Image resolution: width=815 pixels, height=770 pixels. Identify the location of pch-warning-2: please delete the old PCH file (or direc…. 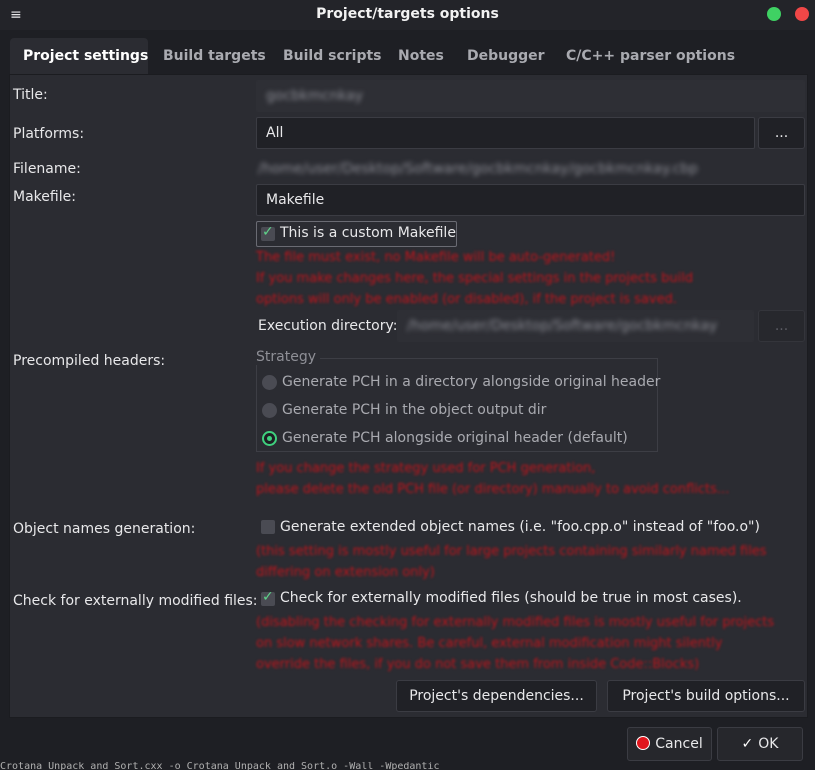
(493, 489).